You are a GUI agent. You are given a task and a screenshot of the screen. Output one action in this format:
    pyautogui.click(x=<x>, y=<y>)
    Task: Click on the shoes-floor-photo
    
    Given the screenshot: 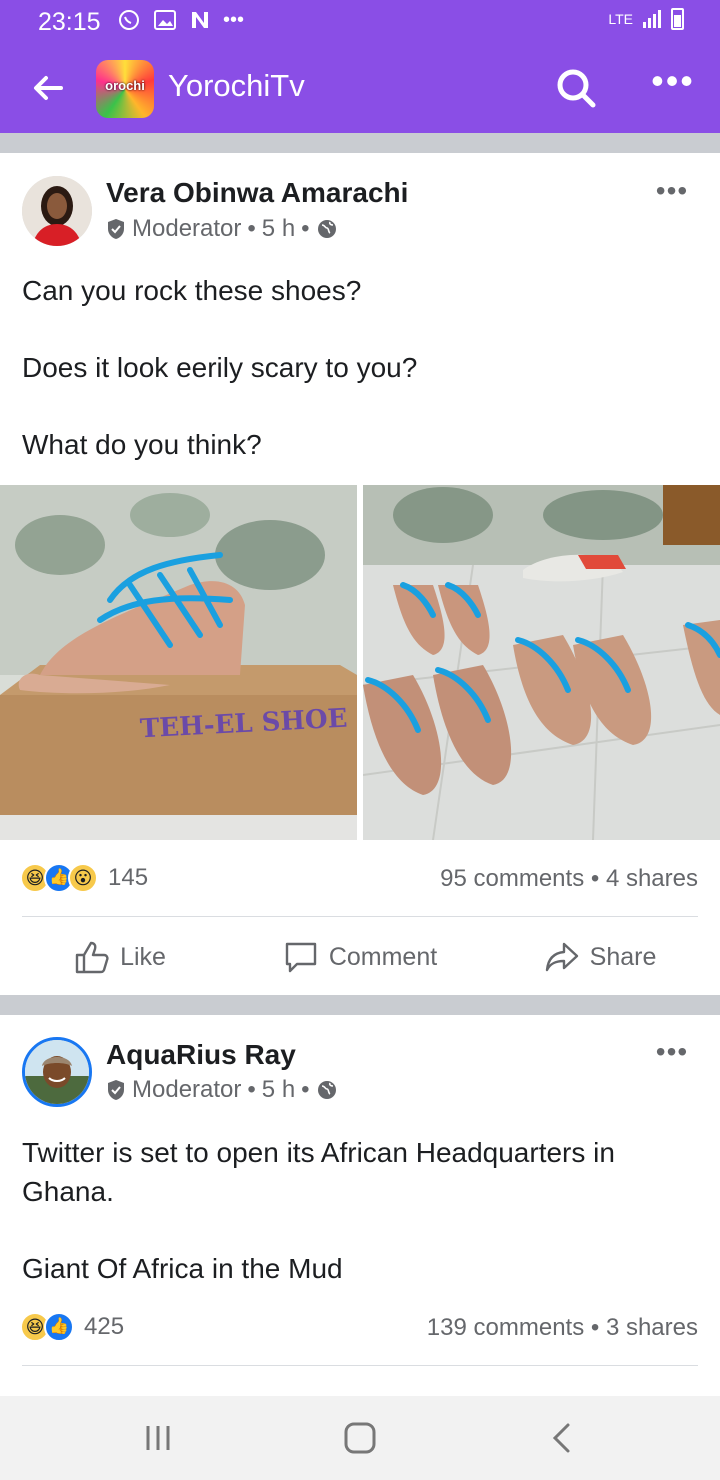 What is the action you would take?
    pyautogui.click(x=541, y=662)
    